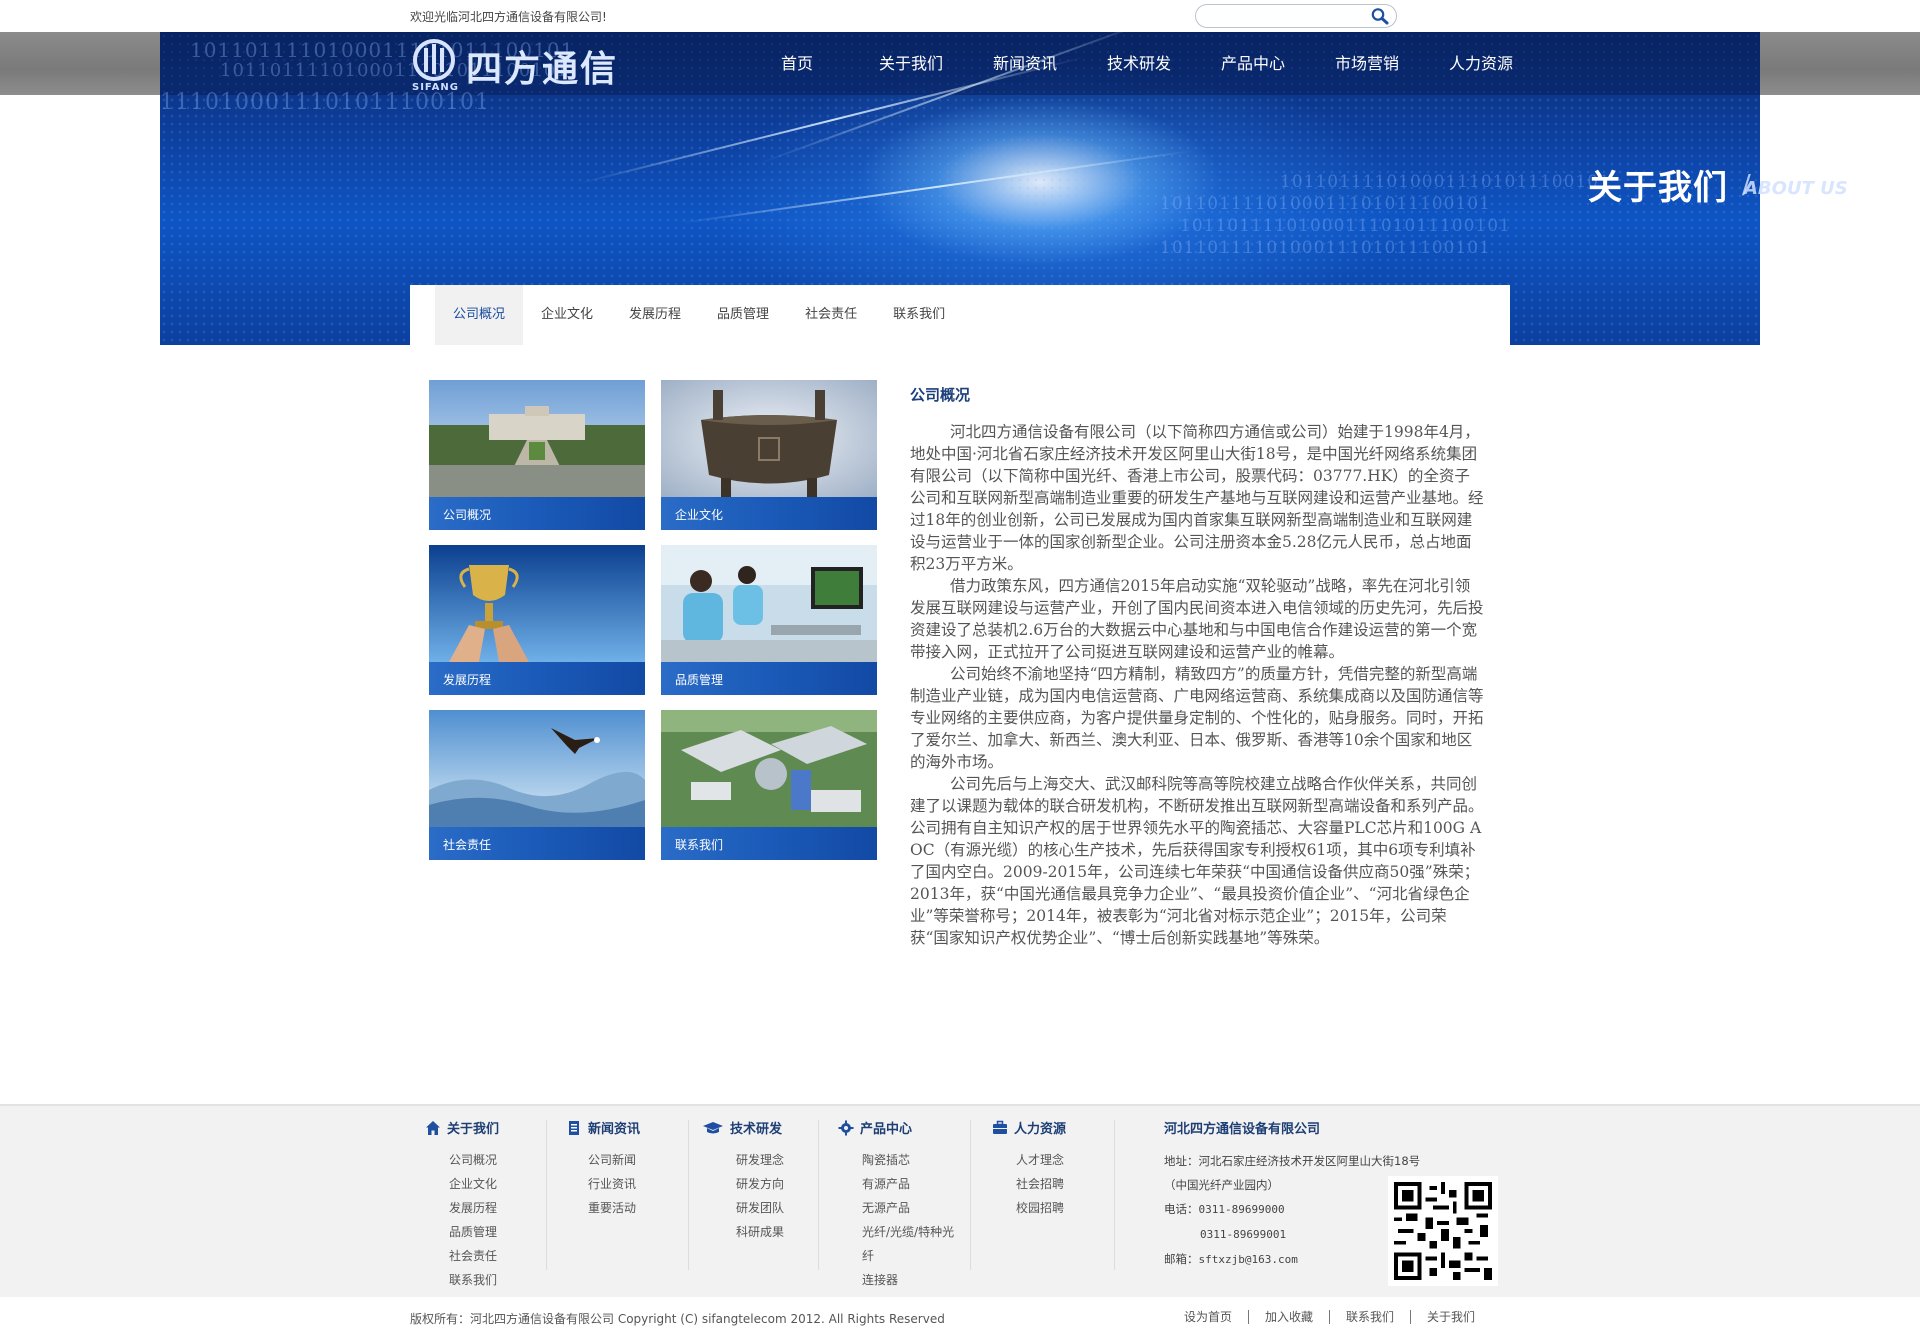 This screenshot has height=1338, width=1920. What do you see at coordinates (760, 1160) in the screenshot?
I see `footer-link: 研发理念` at bounding box center [760, 1160].